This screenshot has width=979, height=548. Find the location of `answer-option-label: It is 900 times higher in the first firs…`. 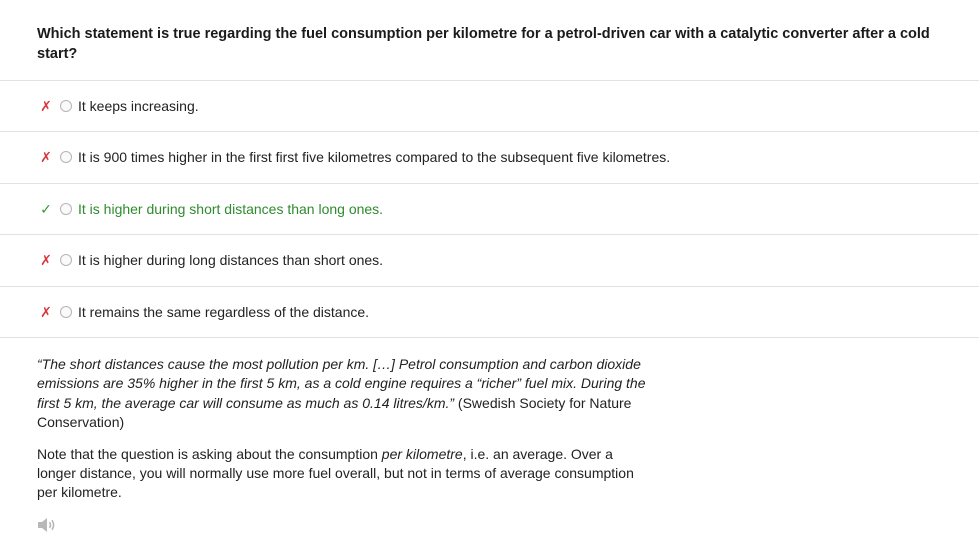

answer-option-label: It is 900 times higher in the first firs… is located at coordinates (374, 157).